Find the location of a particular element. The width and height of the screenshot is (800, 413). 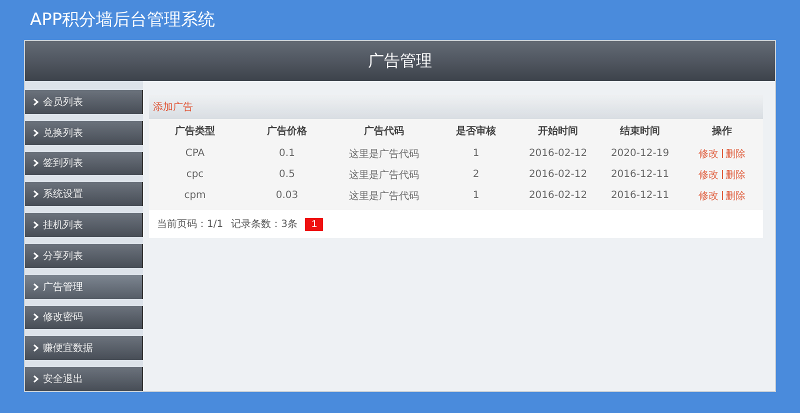

sidebar-item: 系统设置 is located at coordinates (84, 194).